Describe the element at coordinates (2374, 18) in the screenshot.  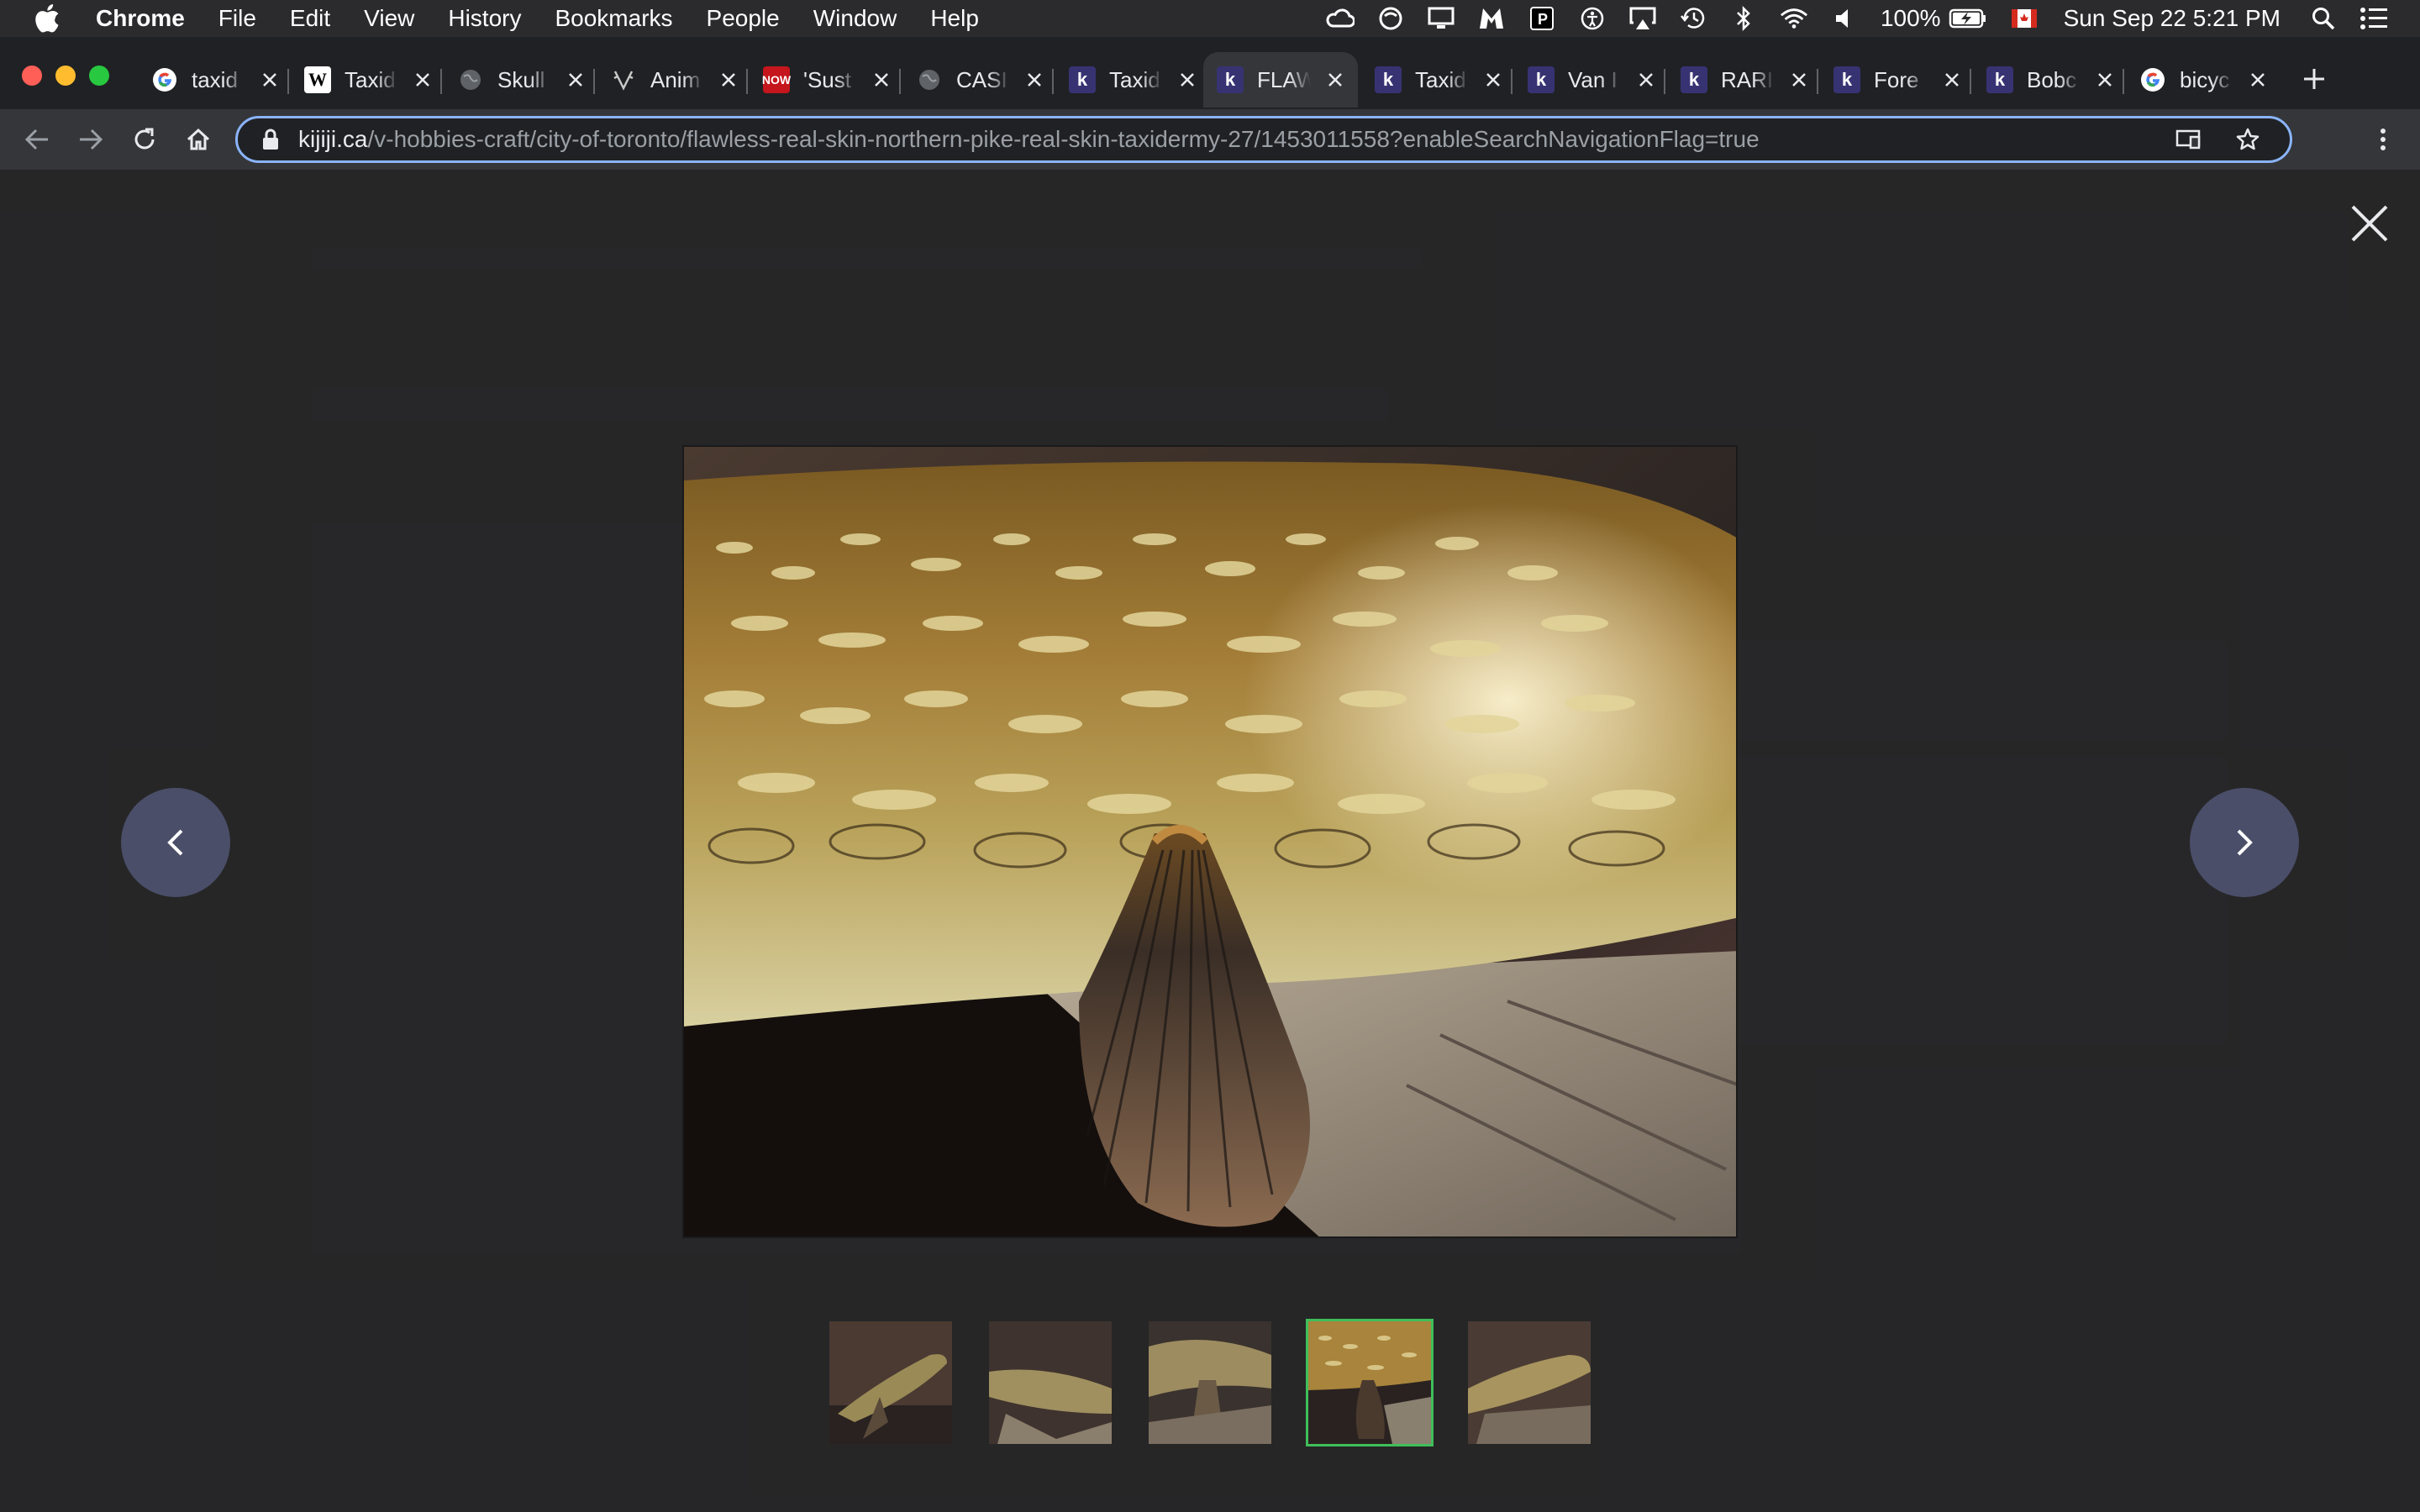
I see `notification-center-icon` at that location.